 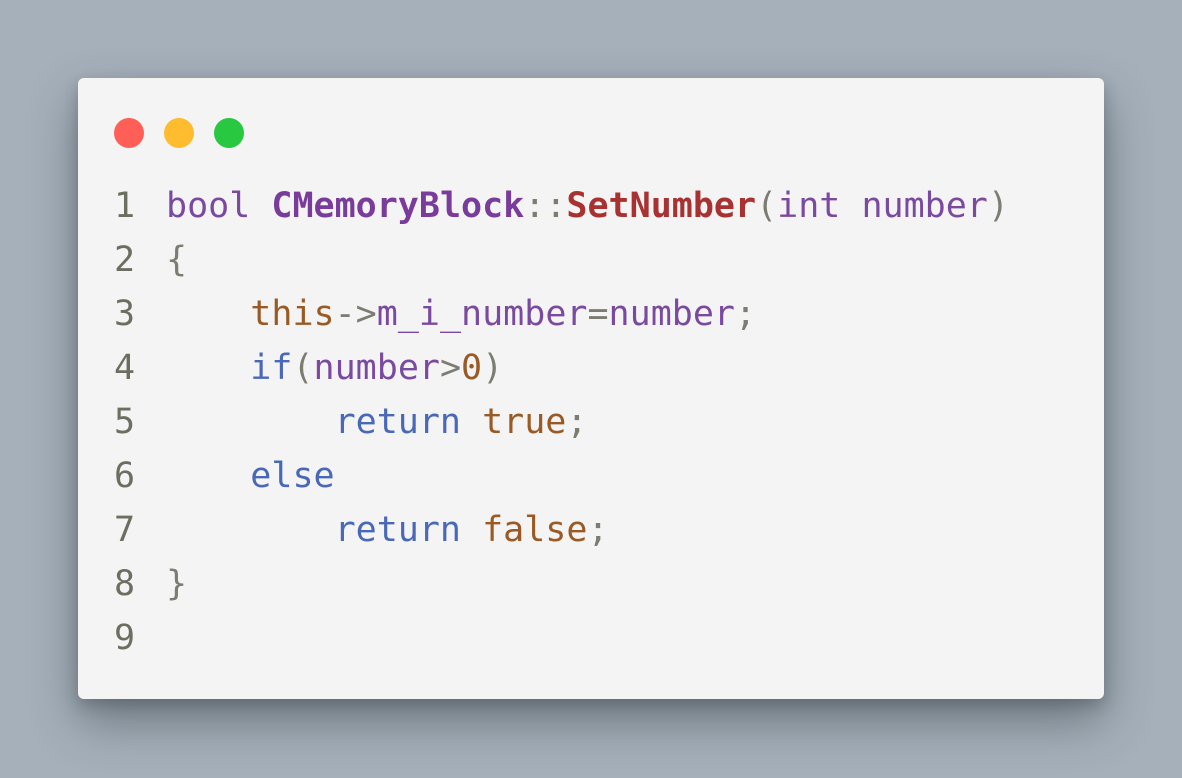 I want to click on code-line: 8 }, so click(x=561, y=584).